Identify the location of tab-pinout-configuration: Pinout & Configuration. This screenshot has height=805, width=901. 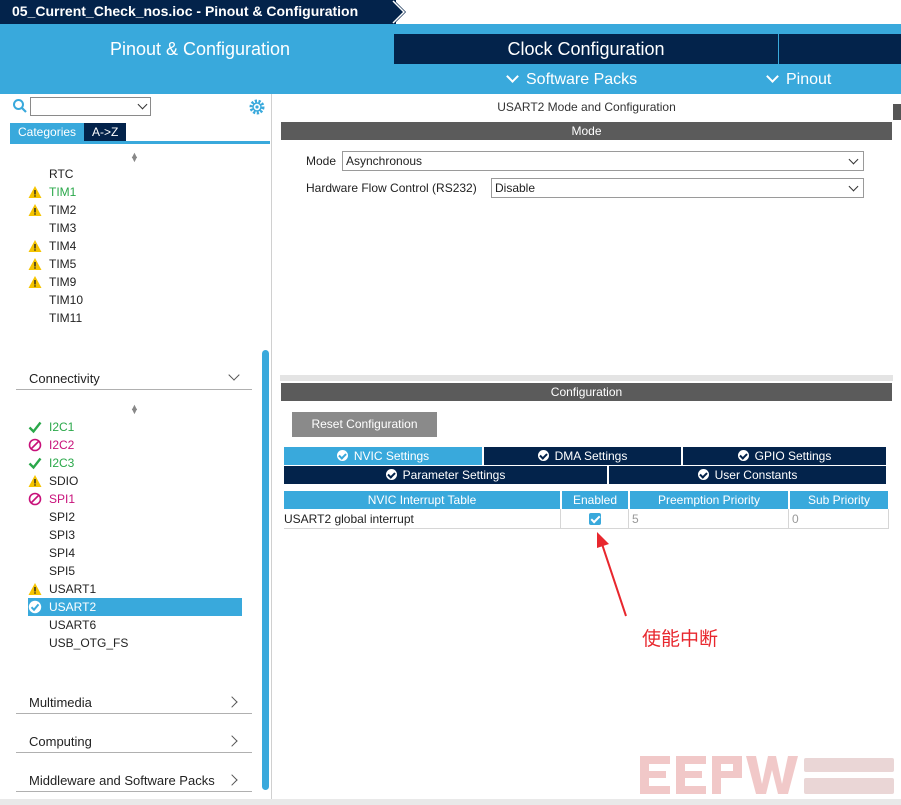
(200, 62).